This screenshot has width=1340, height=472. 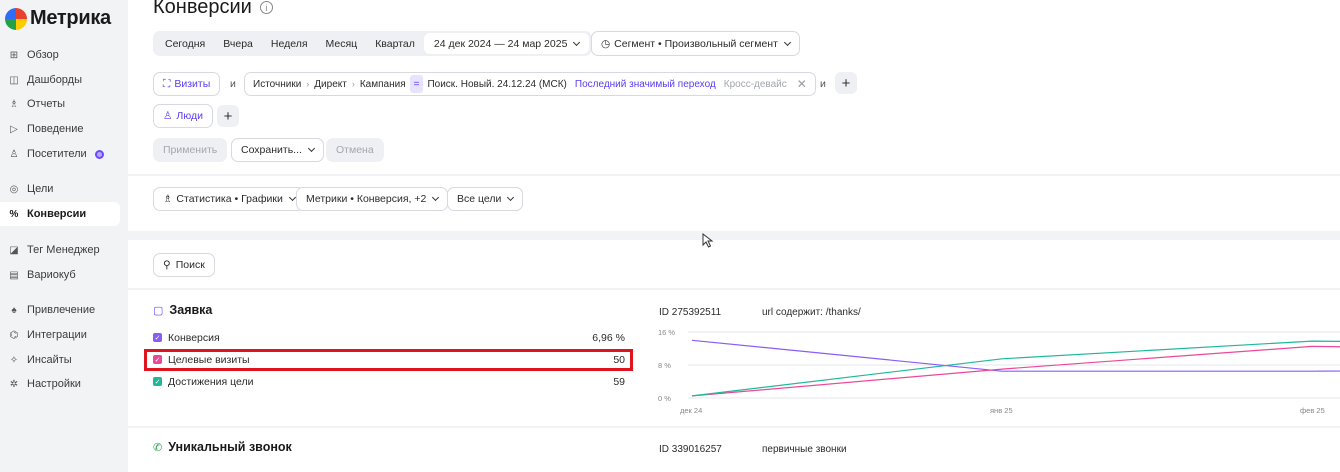 I want to click on sidebar-item-dashboards: ◫ Дашборды, so click(x=60, y=80).